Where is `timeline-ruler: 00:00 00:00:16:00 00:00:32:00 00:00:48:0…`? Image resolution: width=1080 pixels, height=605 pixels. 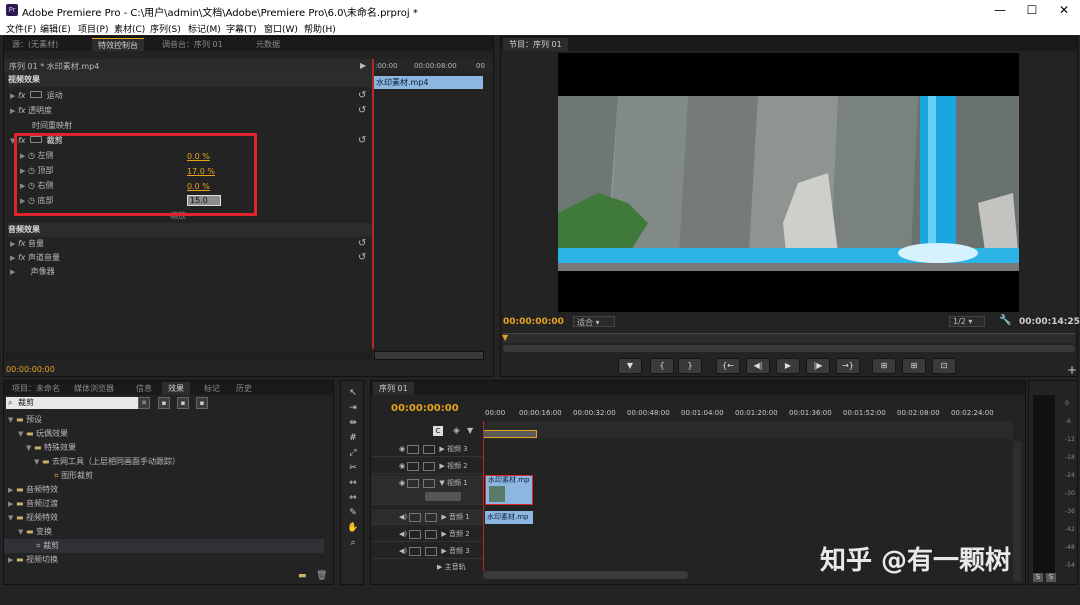 timeline-ruler: 00:00 00:00:16:00 00:00:32:00 00:00:48:0… is located at coordinates (748, 413).